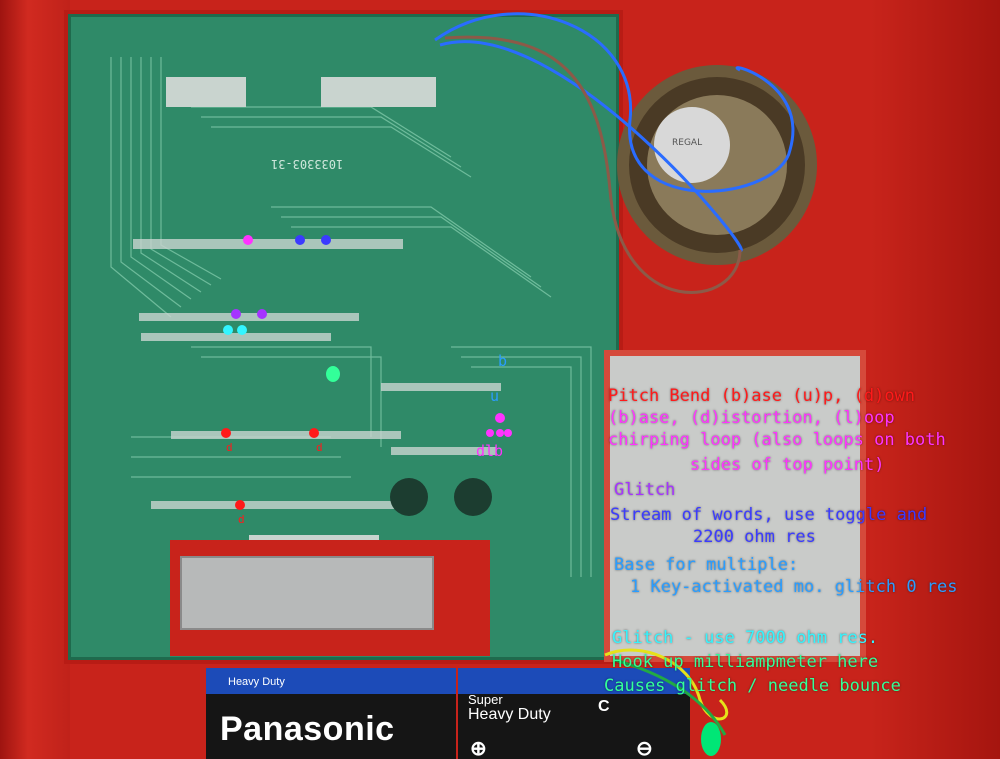 This screenshot has height=759, width=1000. I want to click on label-b: b, so click(503, 361).